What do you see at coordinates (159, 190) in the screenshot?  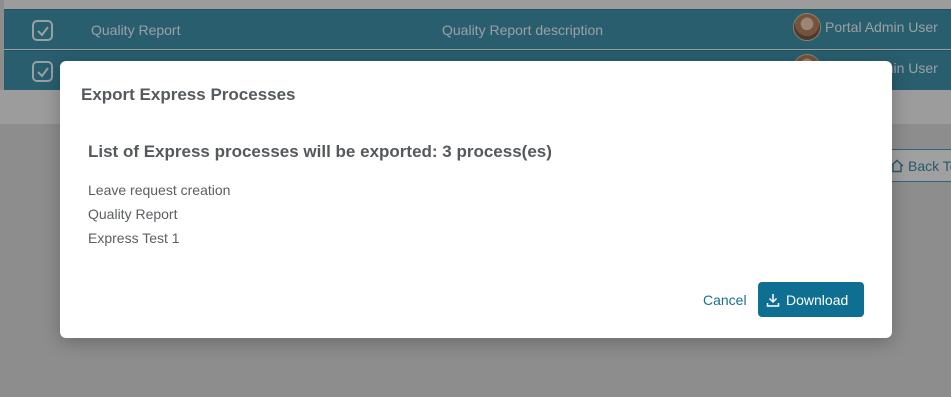 I see `list-item: Leave request creation` at bounding box center [159, 190].